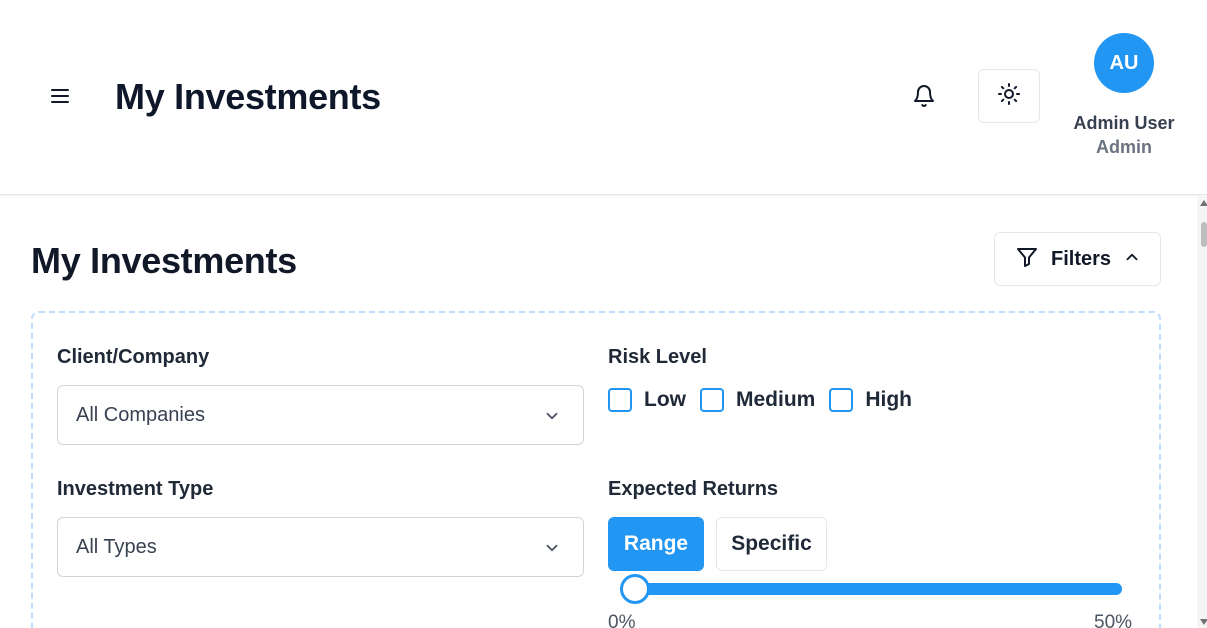 This screenshot has height=628, width=1207. I want to click on theme-toggle-button, so click(1009, 96).